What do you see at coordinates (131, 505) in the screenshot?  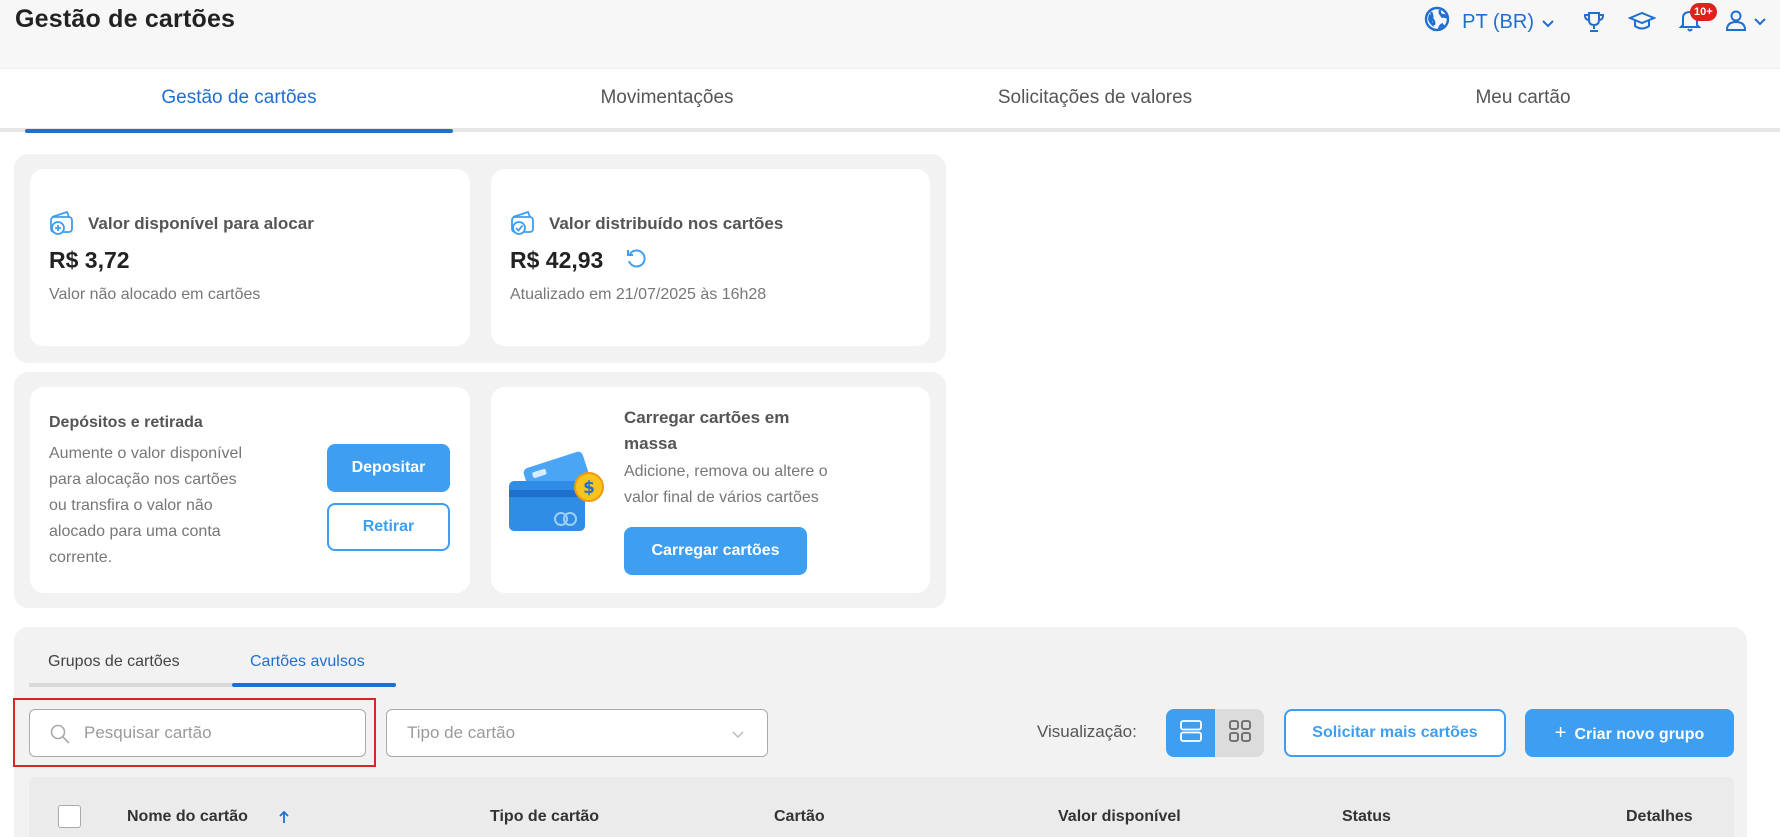 I see `description-line: ou transfira o valor não` at bounding box center [131, 505].